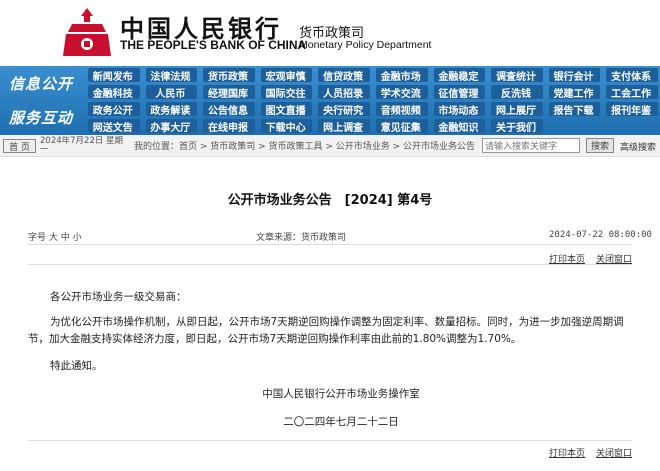 The width and height of the screenshot is (660, 471). I want to click on nav-item: 金融稳定, so click(459, 75).